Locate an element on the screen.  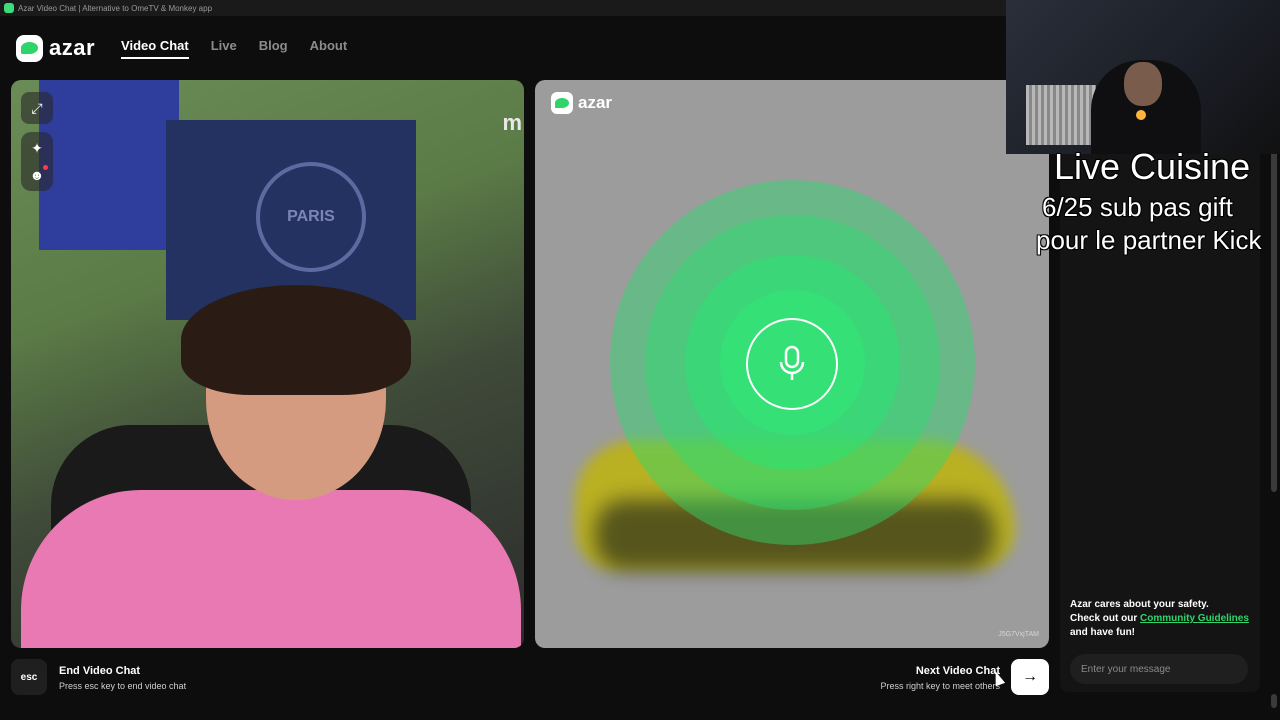
poster-badge: PARIS is located at coordinates (311, 217).